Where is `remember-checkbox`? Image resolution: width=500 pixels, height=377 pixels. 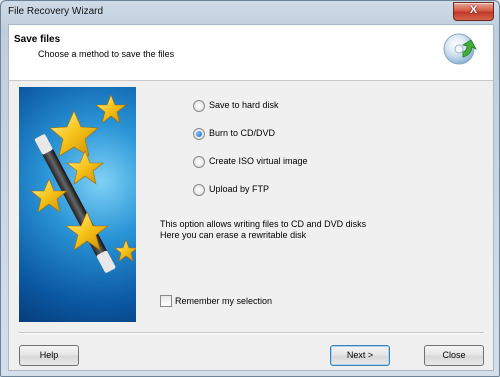 remember-checkbox is located at coordinates (166, 301).